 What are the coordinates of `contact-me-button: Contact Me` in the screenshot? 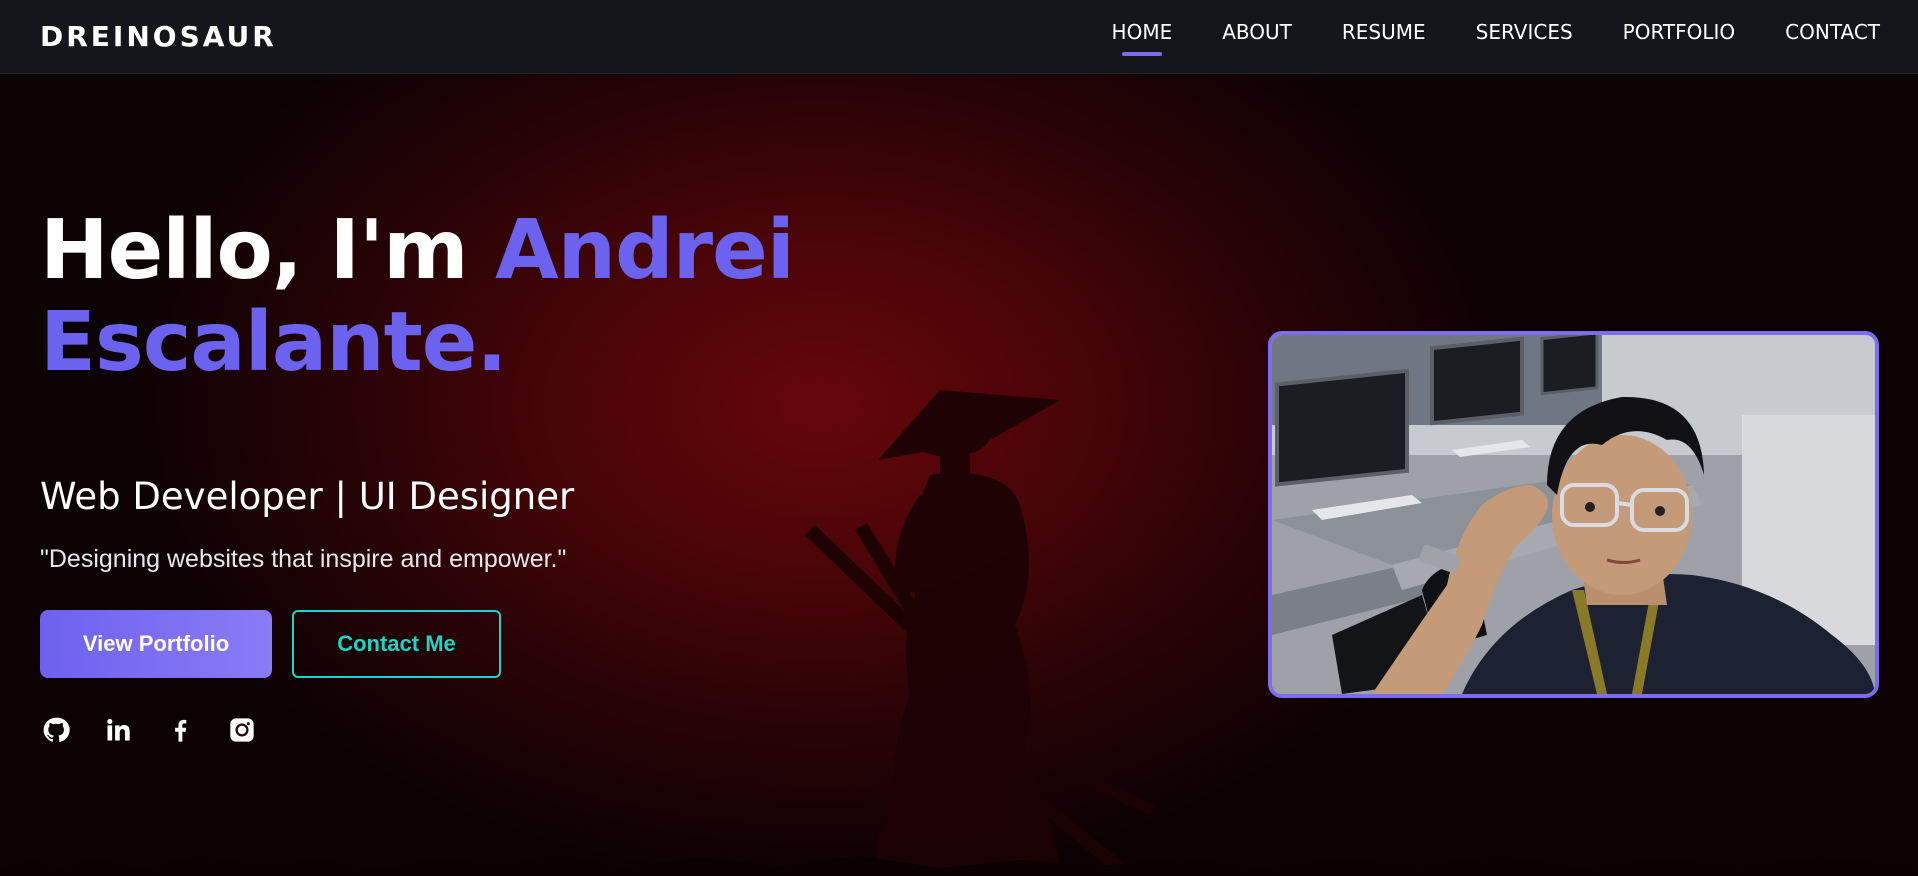 It's located at (396, 644).